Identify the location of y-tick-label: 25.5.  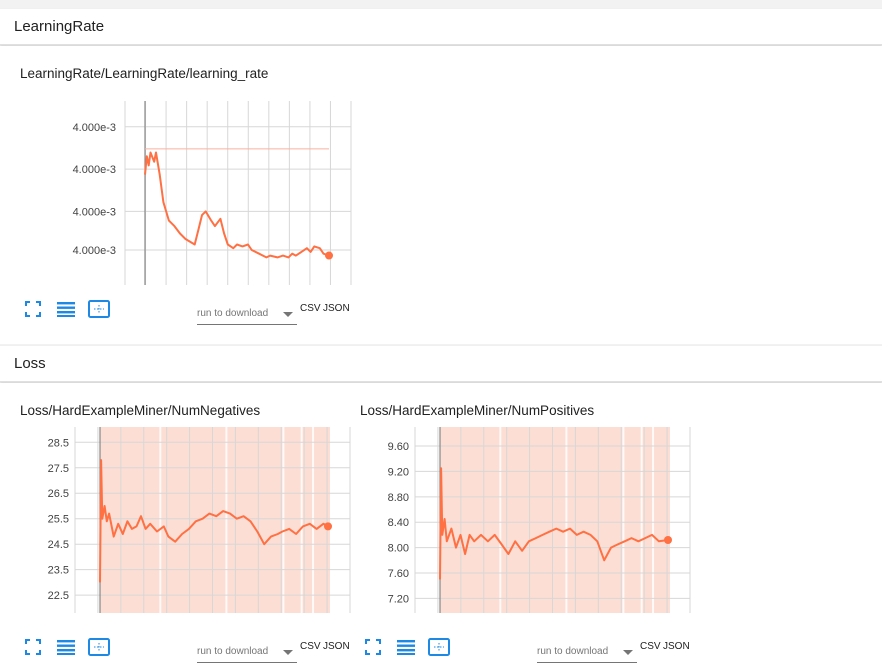
(58, 520).